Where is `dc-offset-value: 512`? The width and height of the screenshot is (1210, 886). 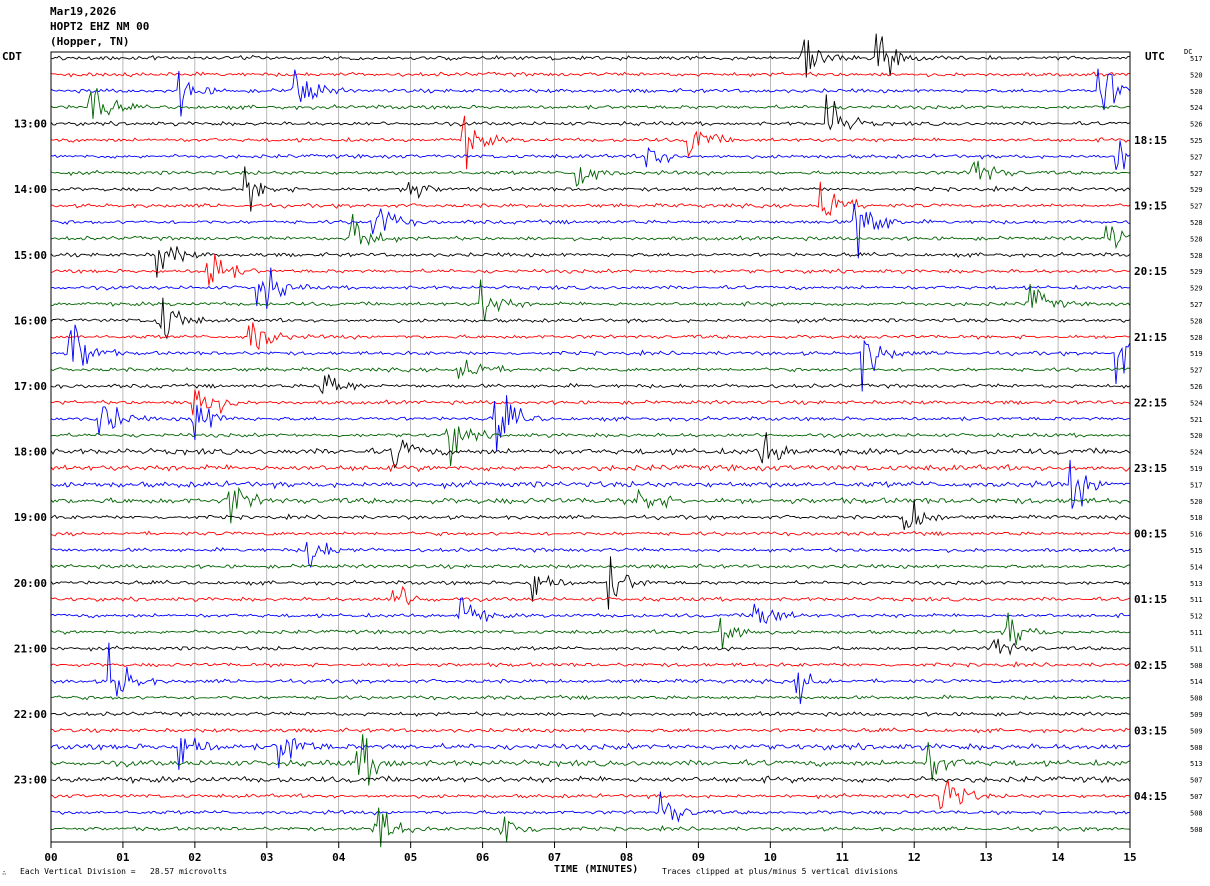 dc-offset-value: 512 is located at coordinates (1196, 617).